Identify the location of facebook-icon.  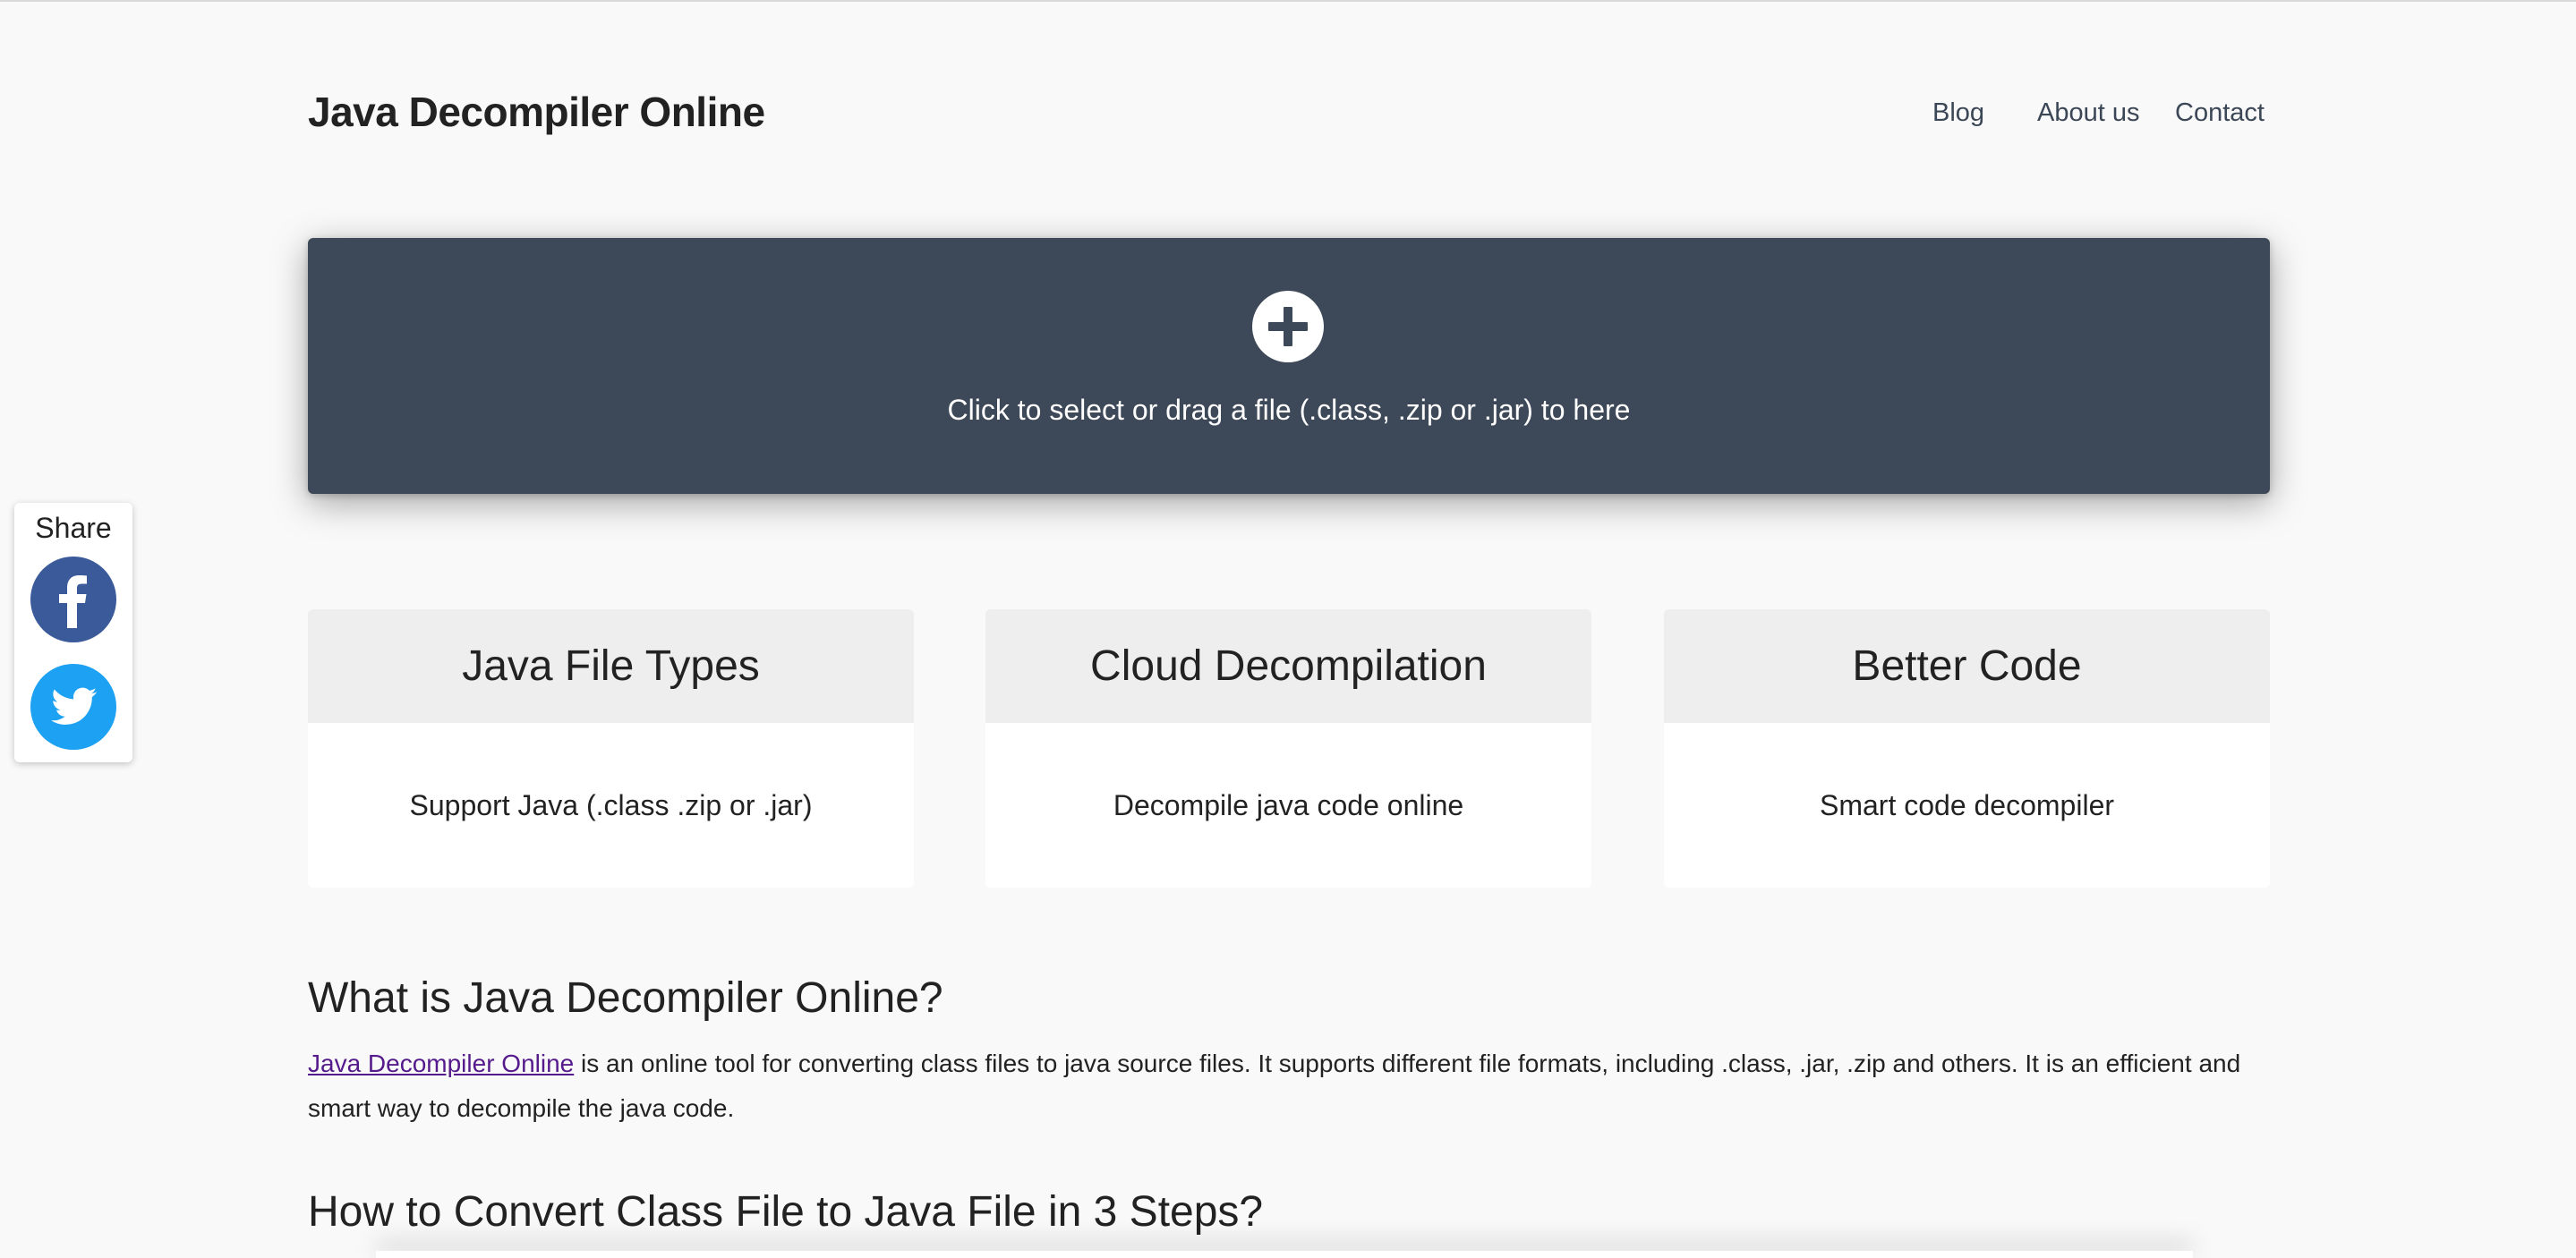
(73, 601).